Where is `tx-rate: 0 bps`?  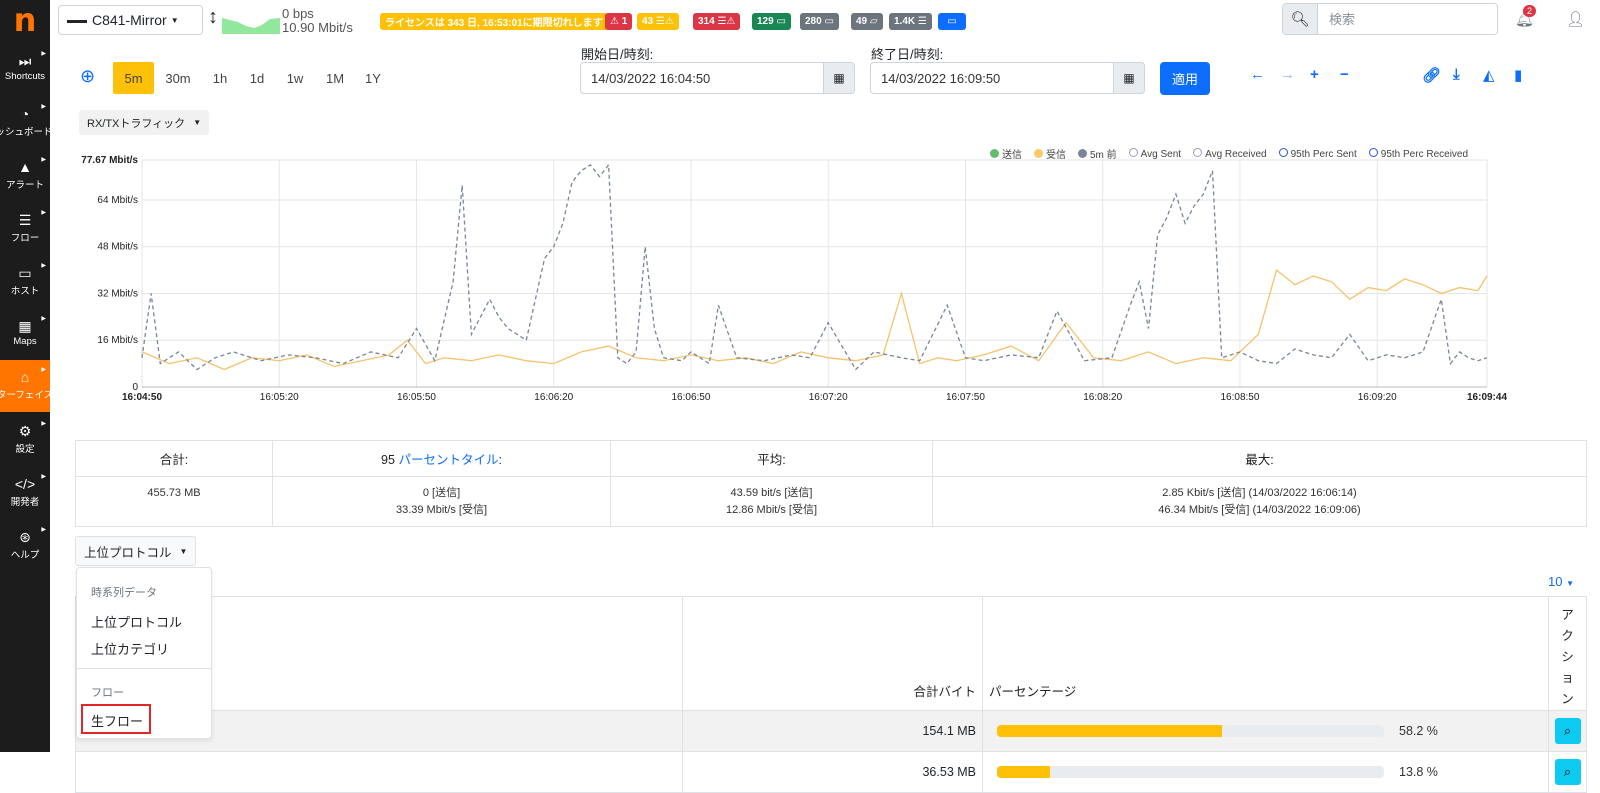
tx-rate: 0 bps is located at coordinates (298, 13).